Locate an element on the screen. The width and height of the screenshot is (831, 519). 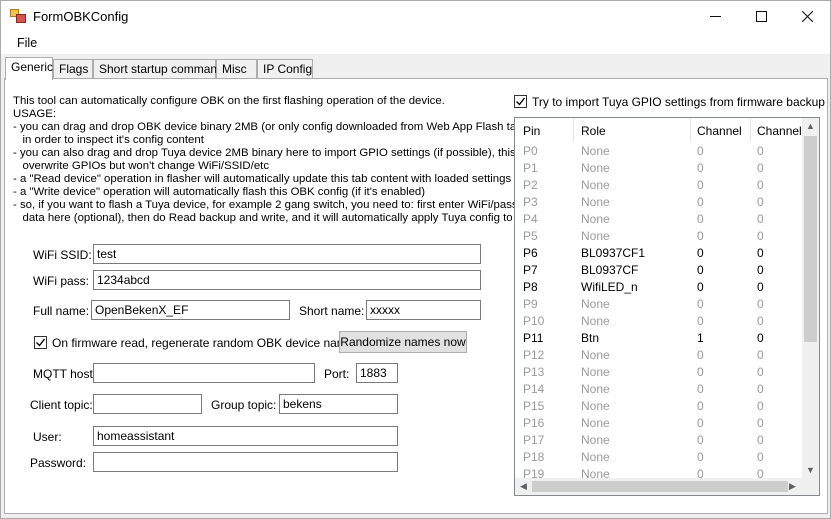
cell-pin: P6 is located at coordinates (530, 253).